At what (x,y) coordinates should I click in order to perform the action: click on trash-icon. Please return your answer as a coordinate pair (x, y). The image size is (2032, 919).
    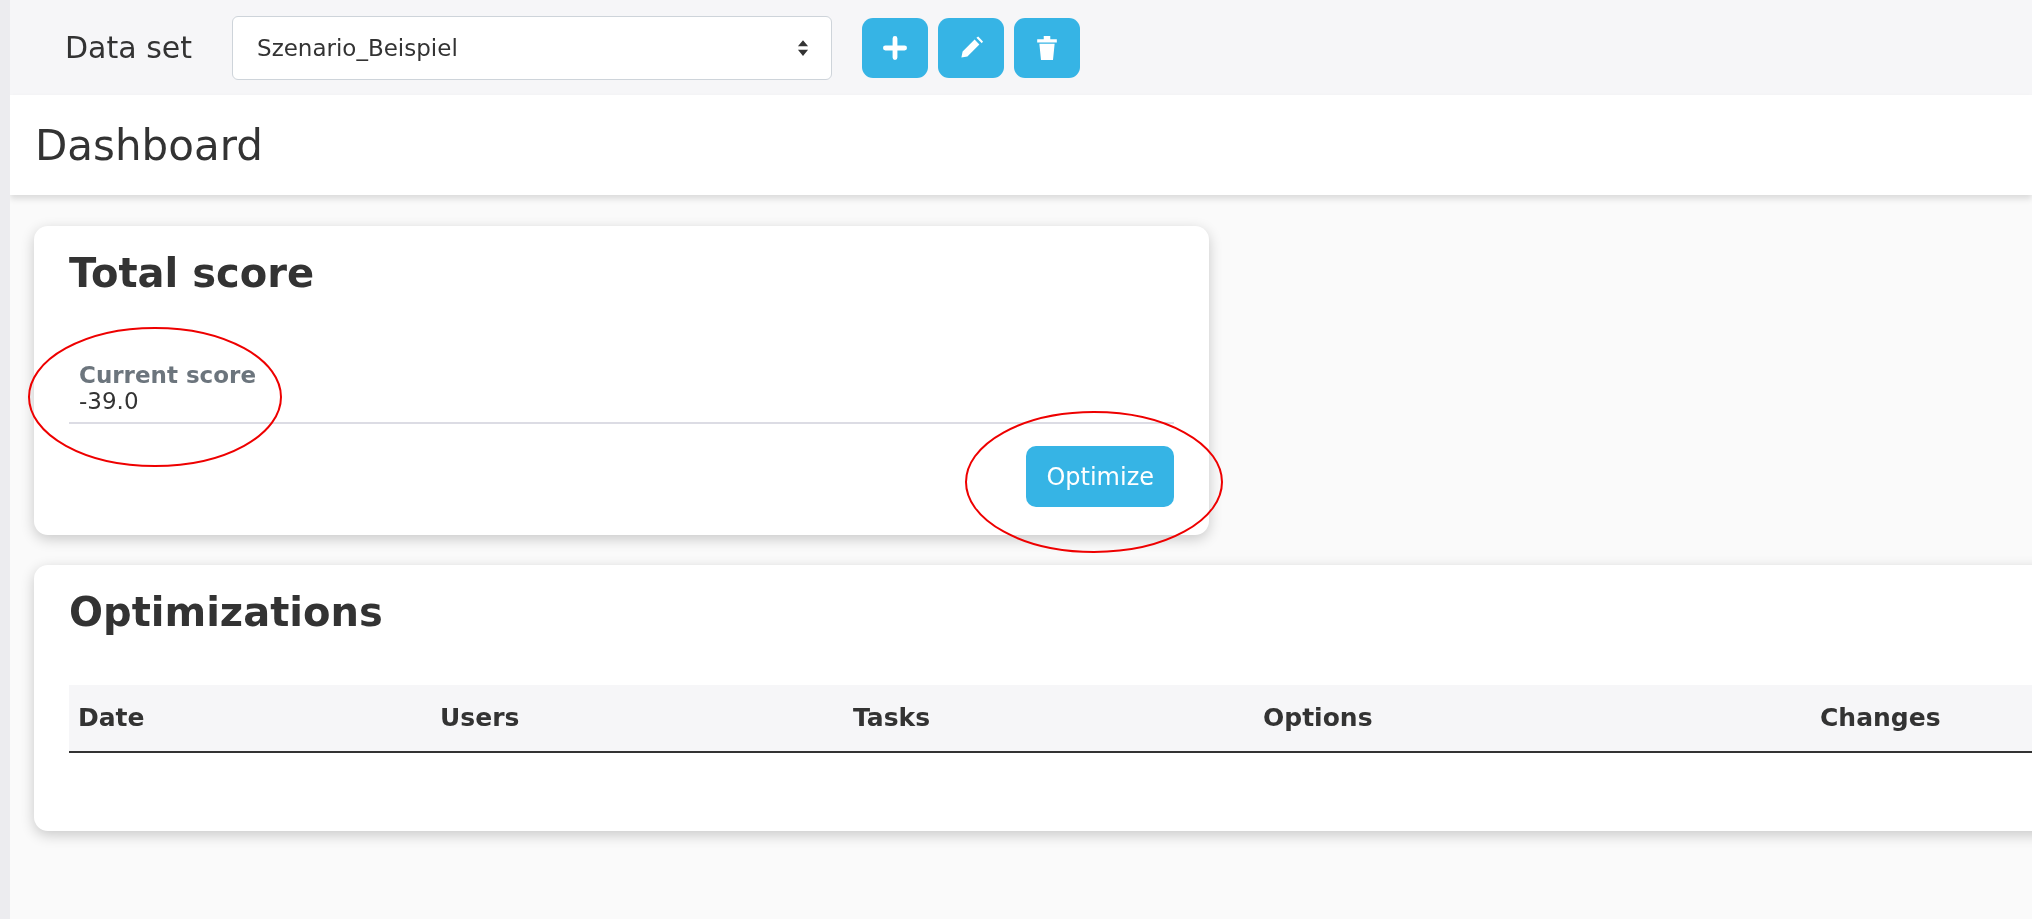
    Looking at the image, I should click on (1047, 47).